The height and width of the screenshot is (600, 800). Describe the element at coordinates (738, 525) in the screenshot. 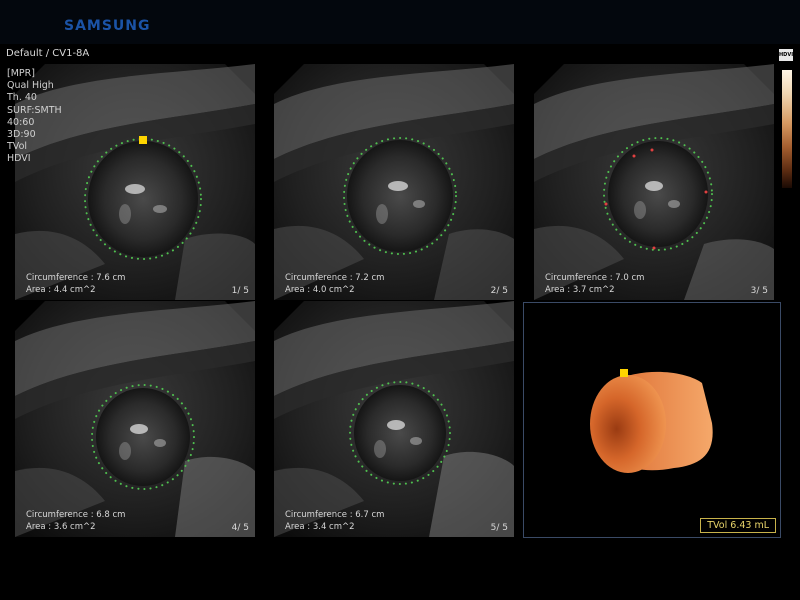

I see `tvol-readout: TVol 6.43 mL` at that location.